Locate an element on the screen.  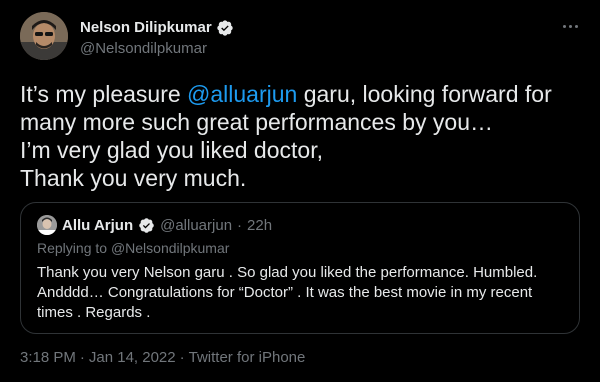
tweet-line-4: Thank you very much. is located at coordinates (133, 178).